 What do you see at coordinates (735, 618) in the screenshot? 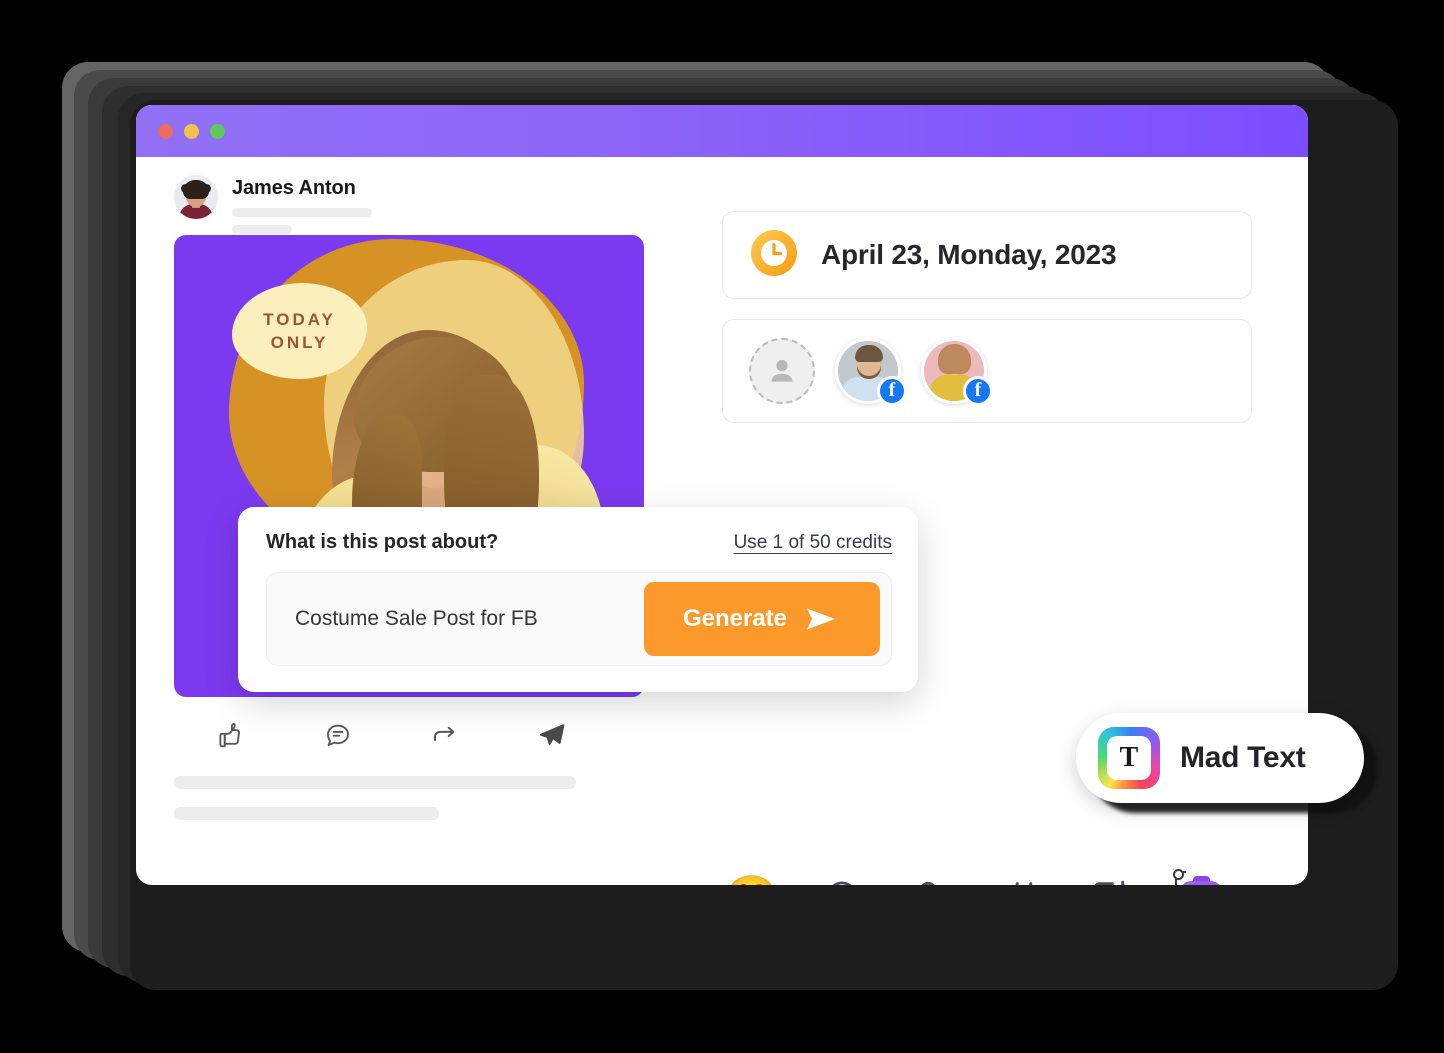
I see `generate-button-label: Generate` at bounding box center [735, 618].